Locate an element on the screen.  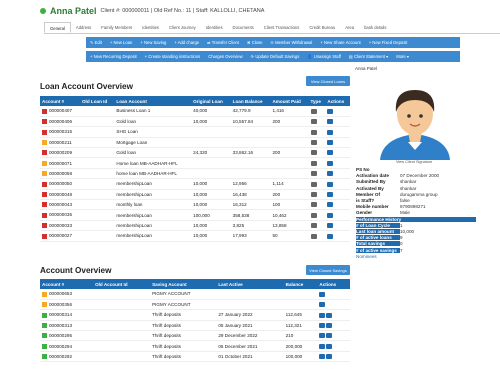
tab-0: General is located at coordinates (57, 27).